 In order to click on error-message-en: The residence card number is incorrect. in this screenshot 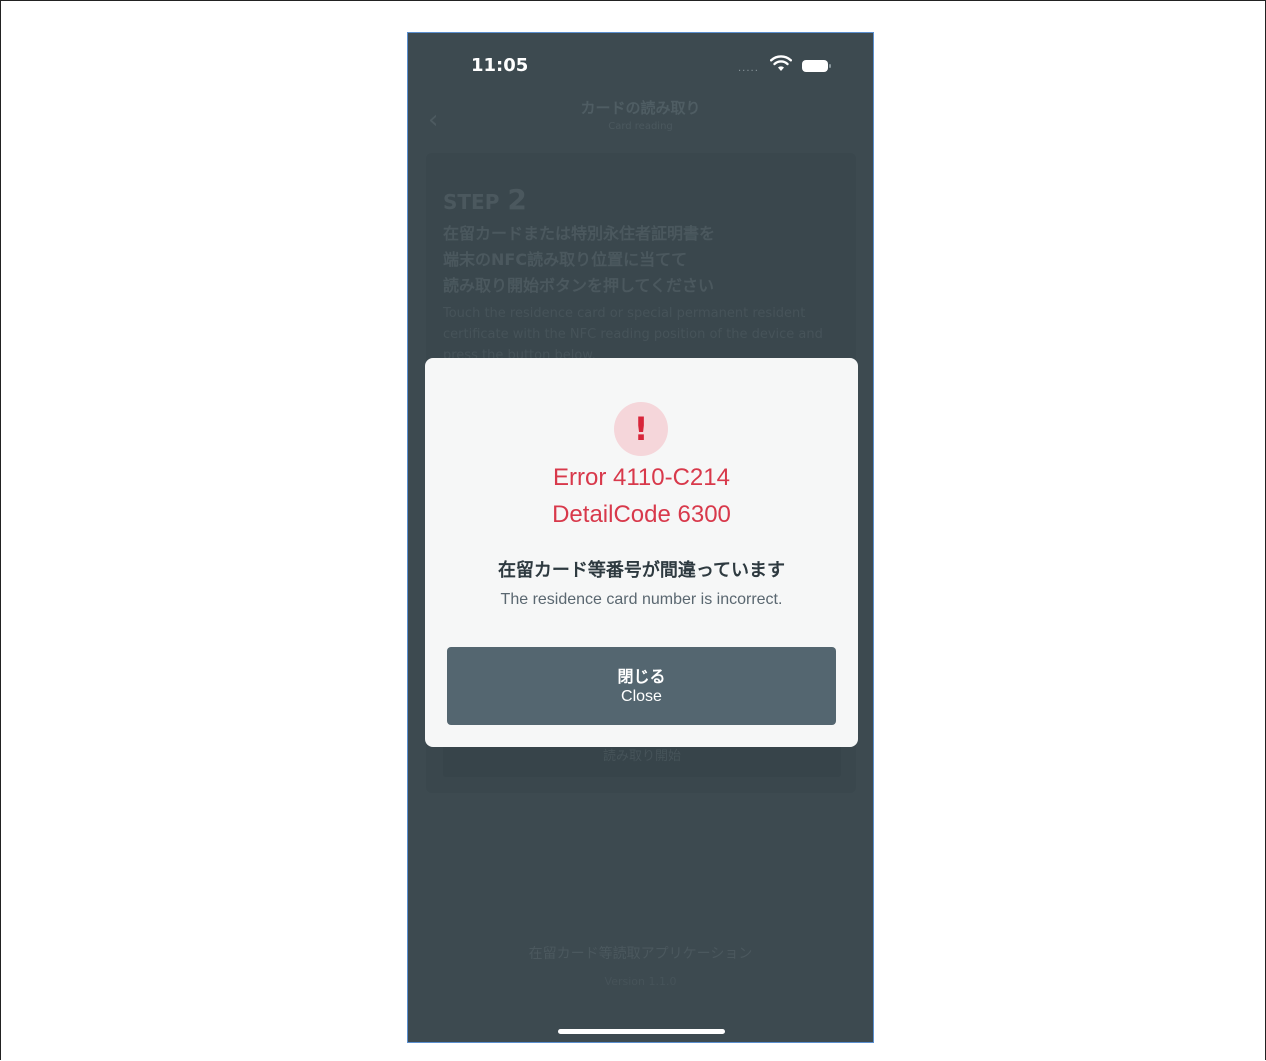, I will do `click(641, 599)`.